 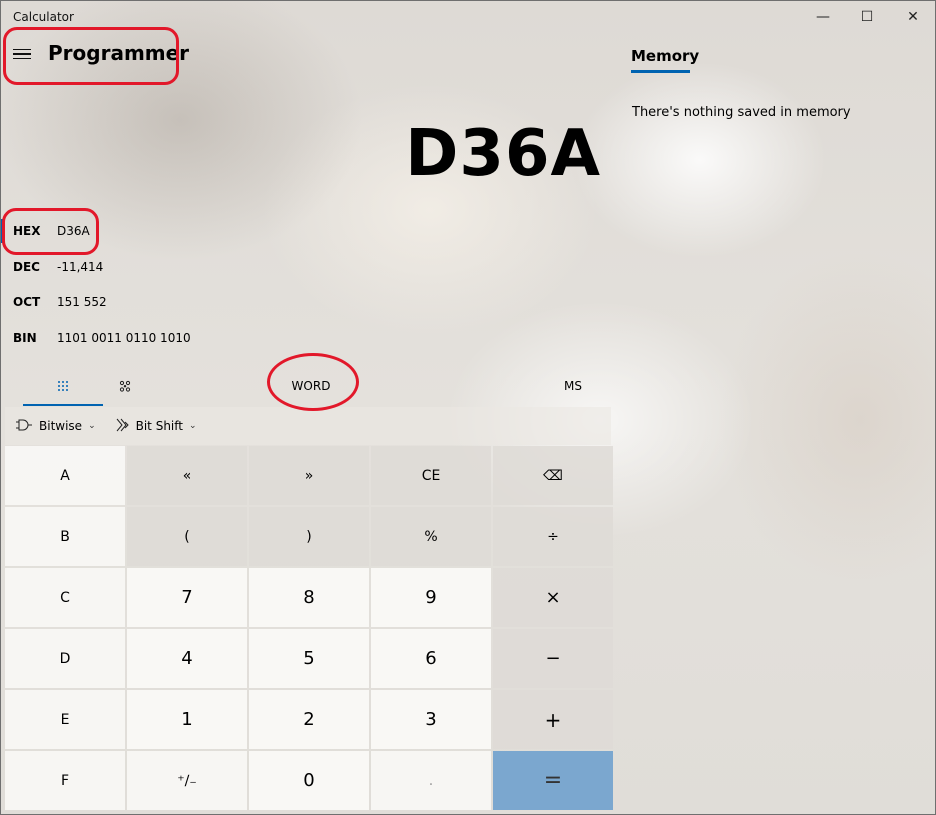 What do you see at coordinates (301, 267) in the screenshot?
I see `radix-row-dec: DEC -11,414` at bounding box center [301, 267].